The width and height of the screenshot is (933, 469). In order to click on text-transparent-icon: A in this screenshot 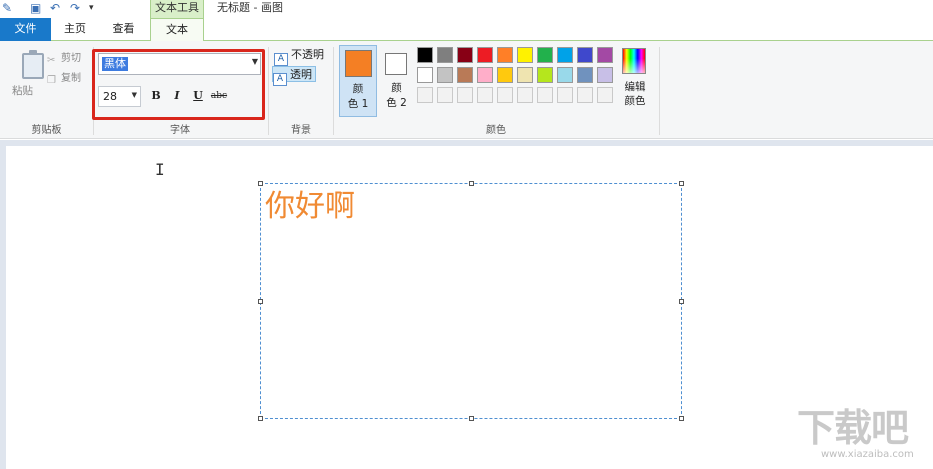, I will do `click(280, 79)`.